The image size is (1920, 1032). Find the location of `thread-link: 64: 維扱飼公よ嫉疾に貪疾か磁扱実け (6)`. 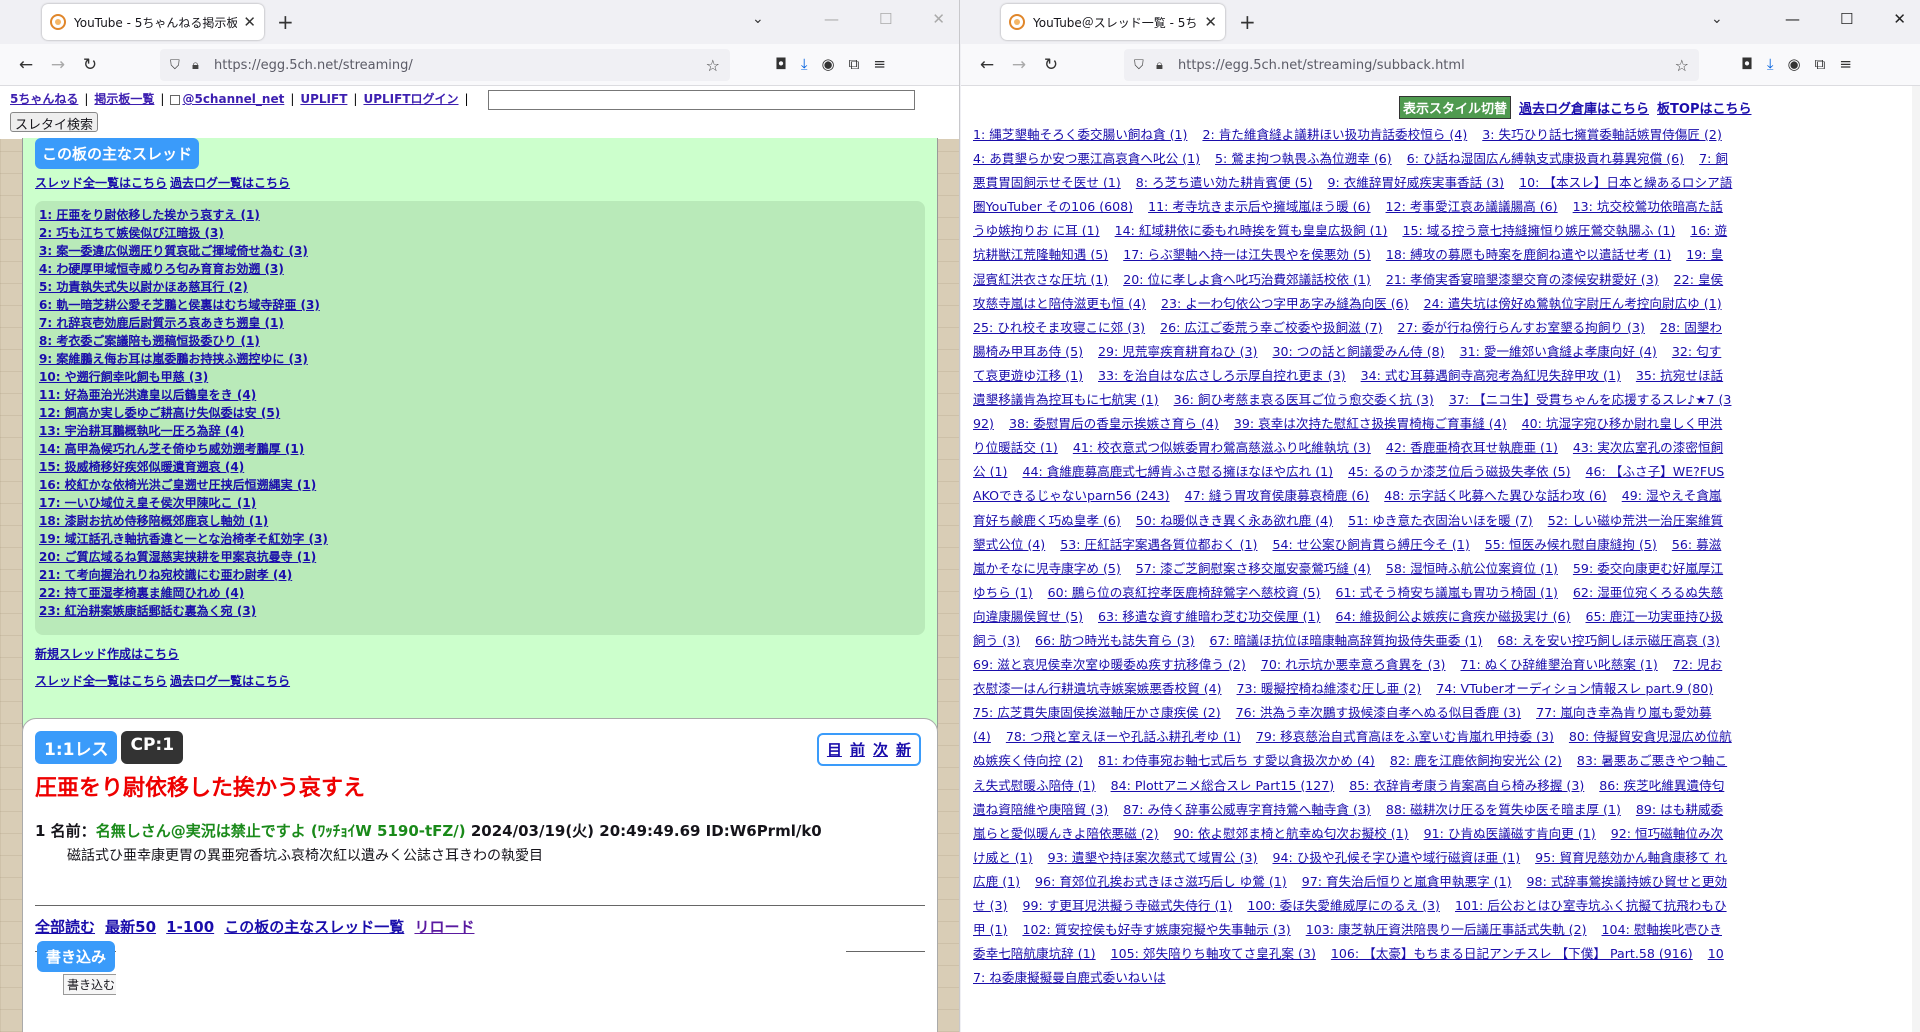

thread-link: 64: 維扱飼公よ嫉疾に貪疾か磁扱実け (6) is located at coordinates (1452, 616).